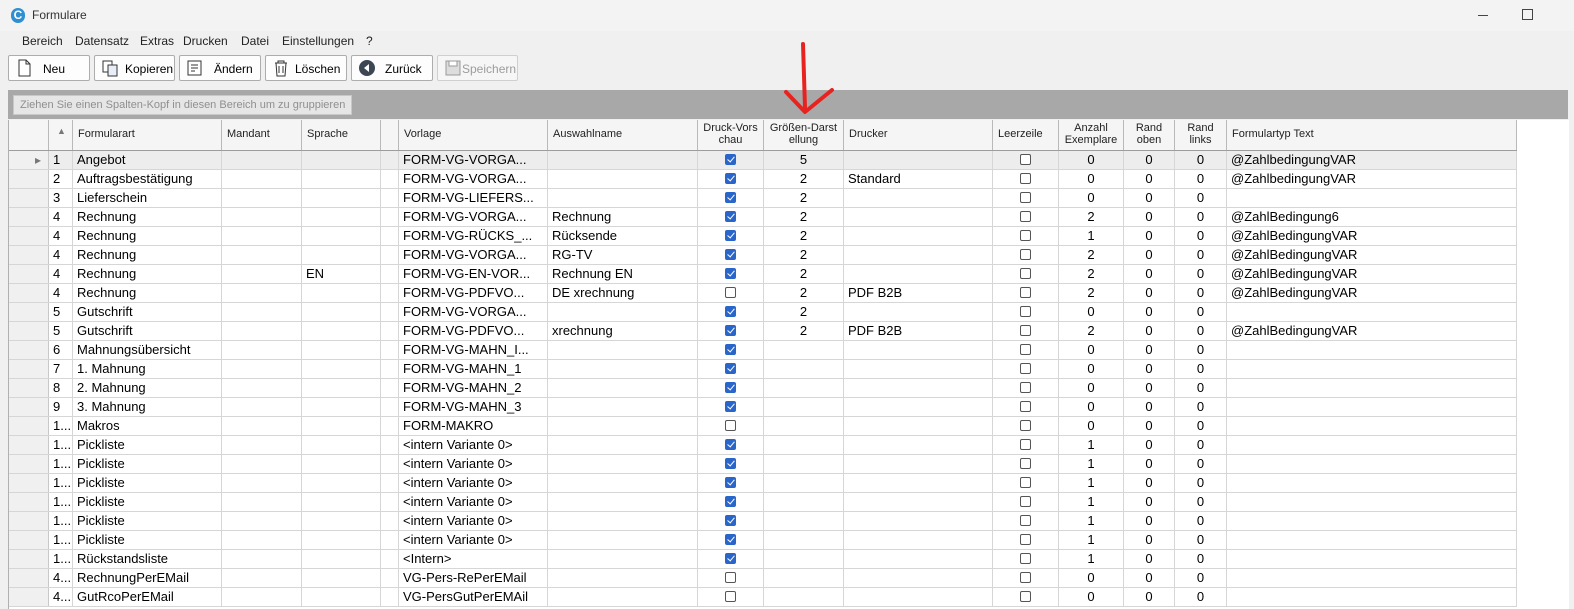  Describe the element at coordinates (918, 135) in the screenshot. I see `column-header-drucker: Drucker` at that location.